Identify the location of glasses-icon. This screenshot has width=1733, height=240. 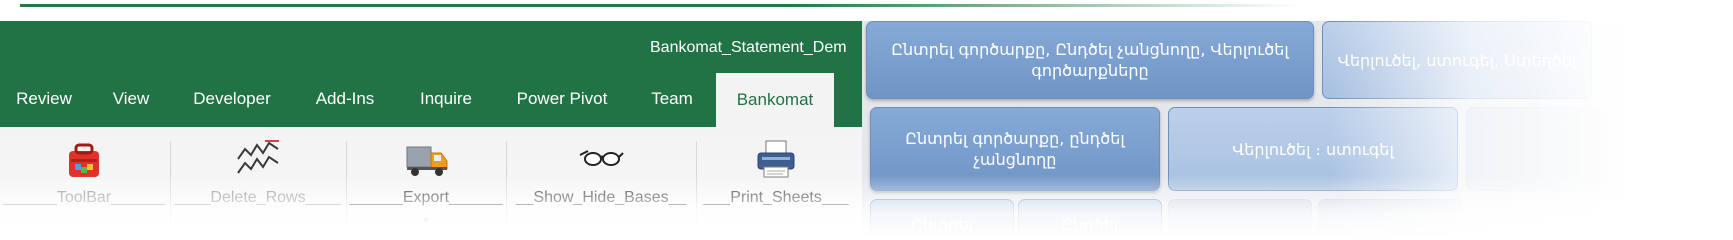
(601, 158).